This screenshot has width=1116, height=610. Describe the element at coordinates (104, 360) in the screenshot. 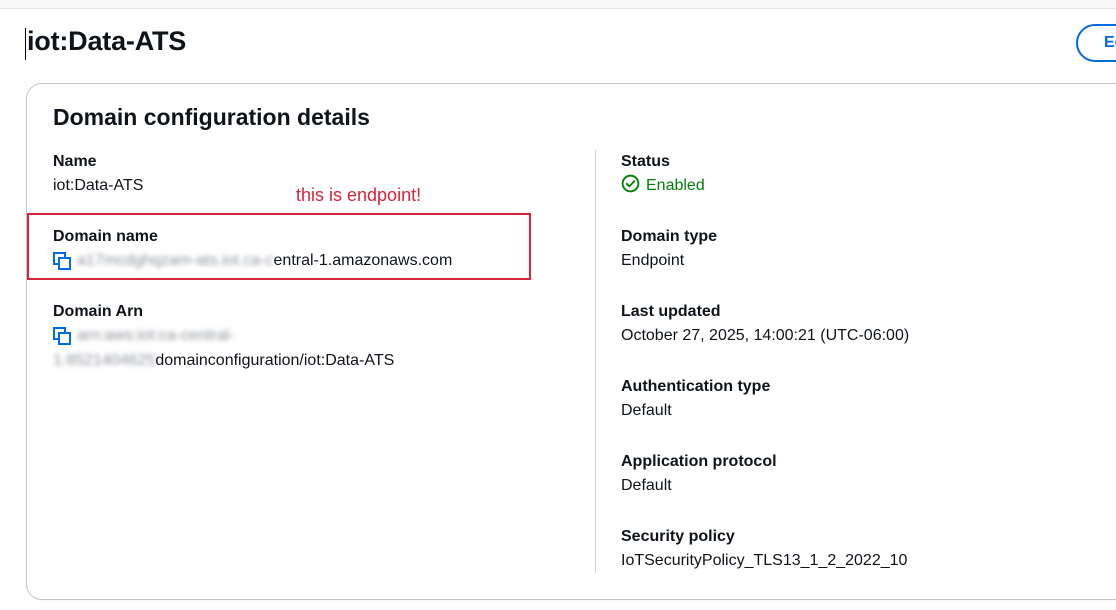

I see `domain-arn-redacted-line2: 1:8521404625` at that location.